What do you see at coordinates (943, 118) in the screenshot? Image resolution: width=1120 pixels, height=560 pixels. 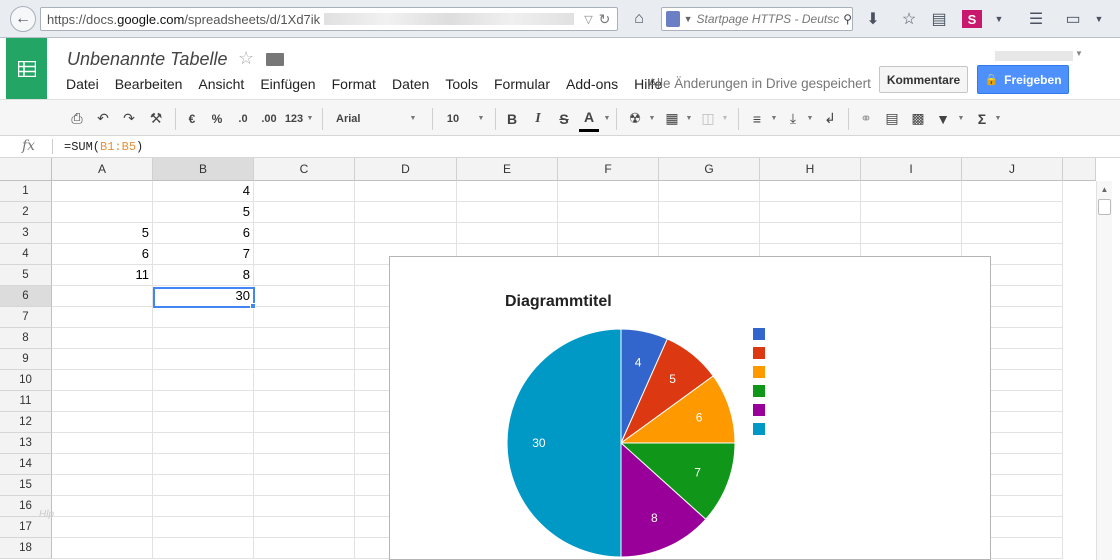 I see `filter-icon: ▼` at bounding box center [943, 118].